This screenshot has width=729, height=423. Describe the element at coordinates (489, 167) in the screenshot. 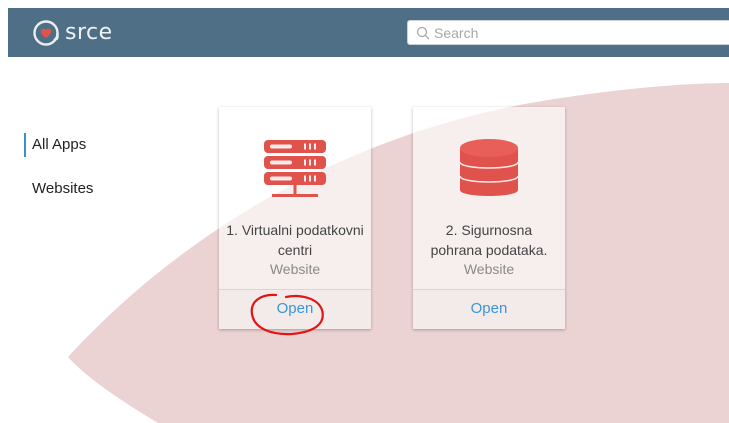

I see `database-icon` at that location.